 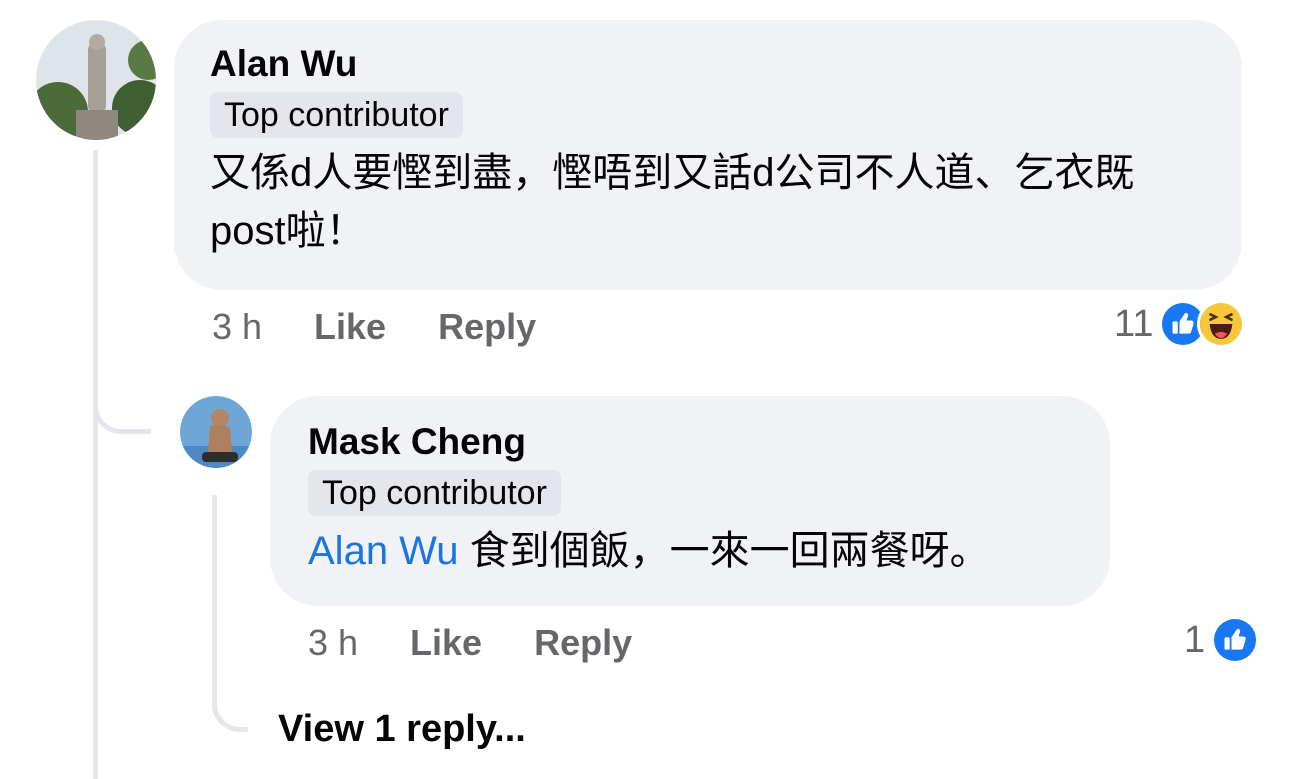 I want to click on comment-text: 又係d人要慳到盡，慳唔到又話d公司不人道、乞衣既post啦！, so click(x=672, y=202).